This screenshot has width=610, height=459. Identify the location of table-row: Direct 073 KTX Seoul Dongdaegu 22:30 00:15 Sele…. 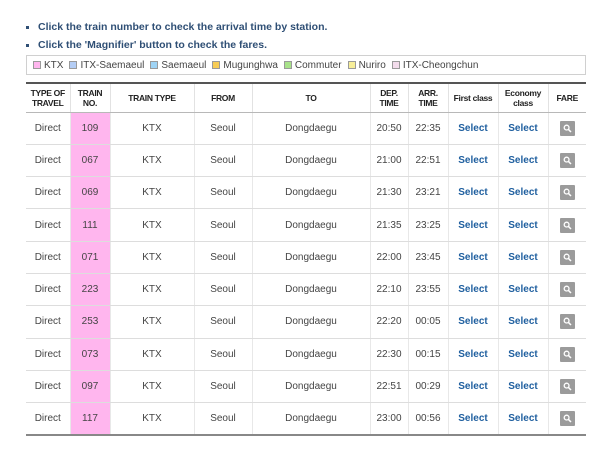
(306, 354).